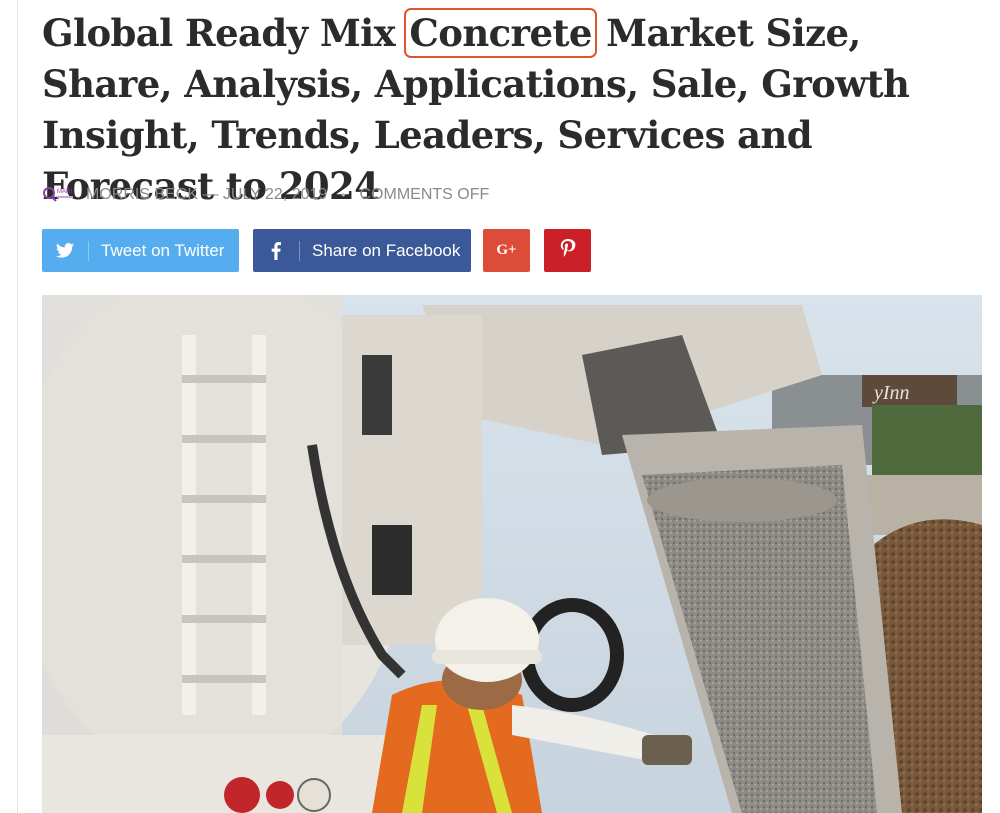 The height and width of the screenshot is (813, 1000). Describe the element at coordinates (500, 33) in the screenshot. I see `title-highlight: Concrete` at that location.